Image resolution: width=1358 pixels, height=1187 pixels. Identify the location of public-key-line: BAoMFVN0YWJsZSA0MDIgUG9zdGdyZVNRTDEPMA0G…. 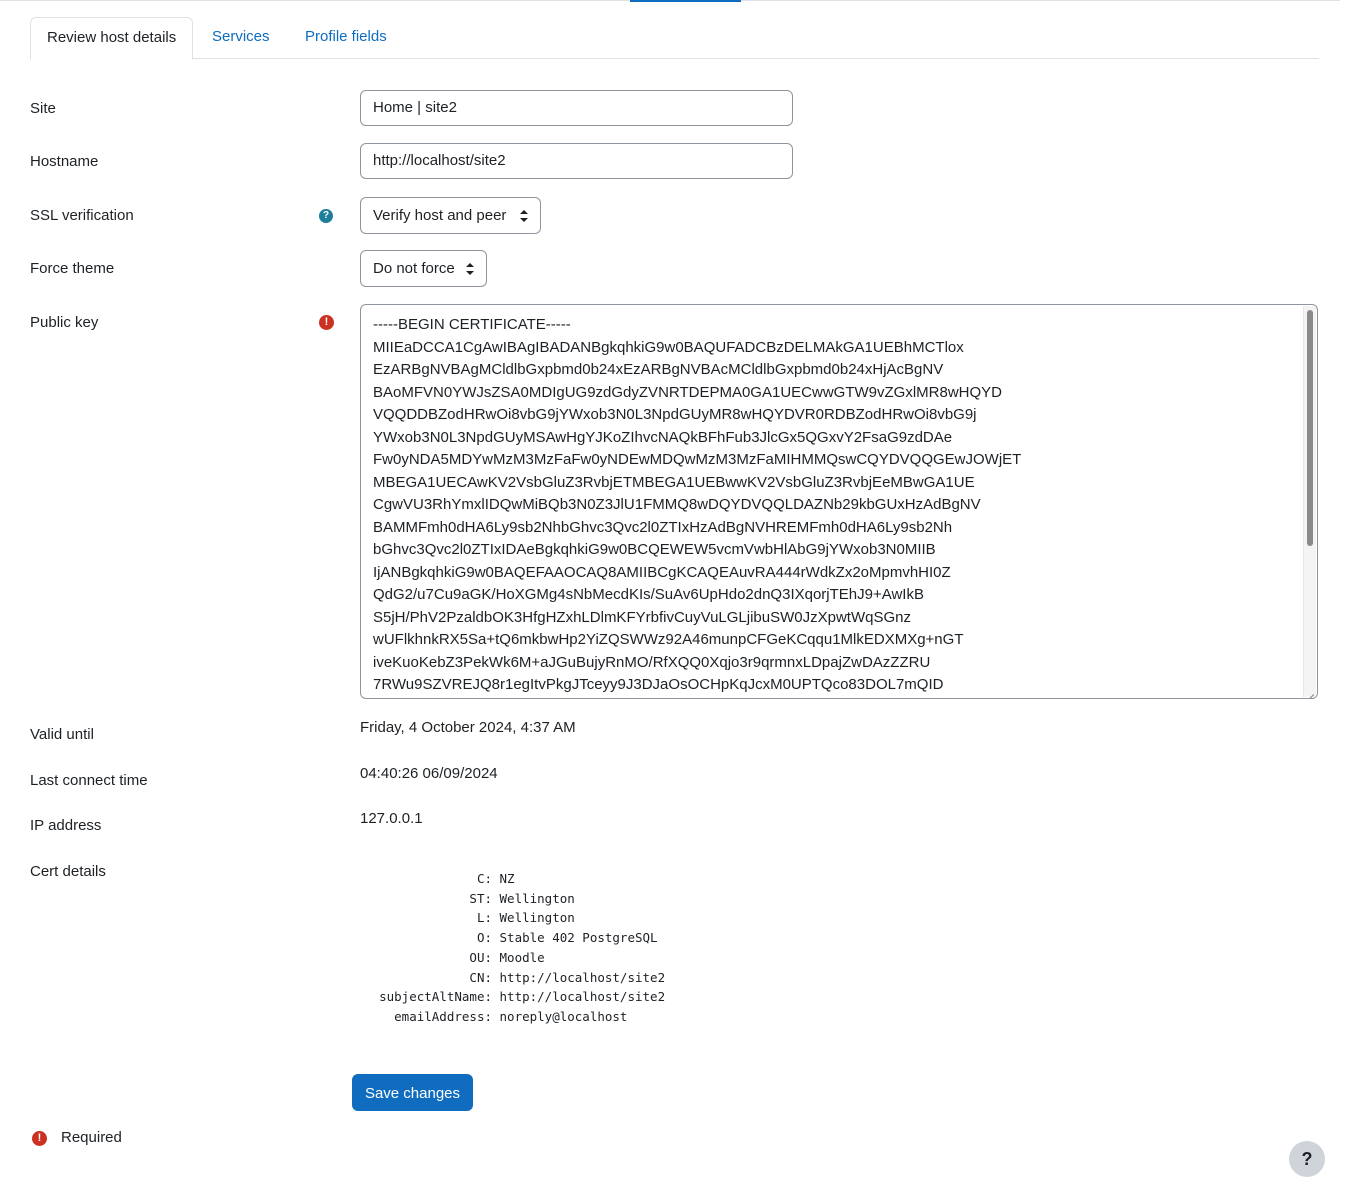
(687, 392).